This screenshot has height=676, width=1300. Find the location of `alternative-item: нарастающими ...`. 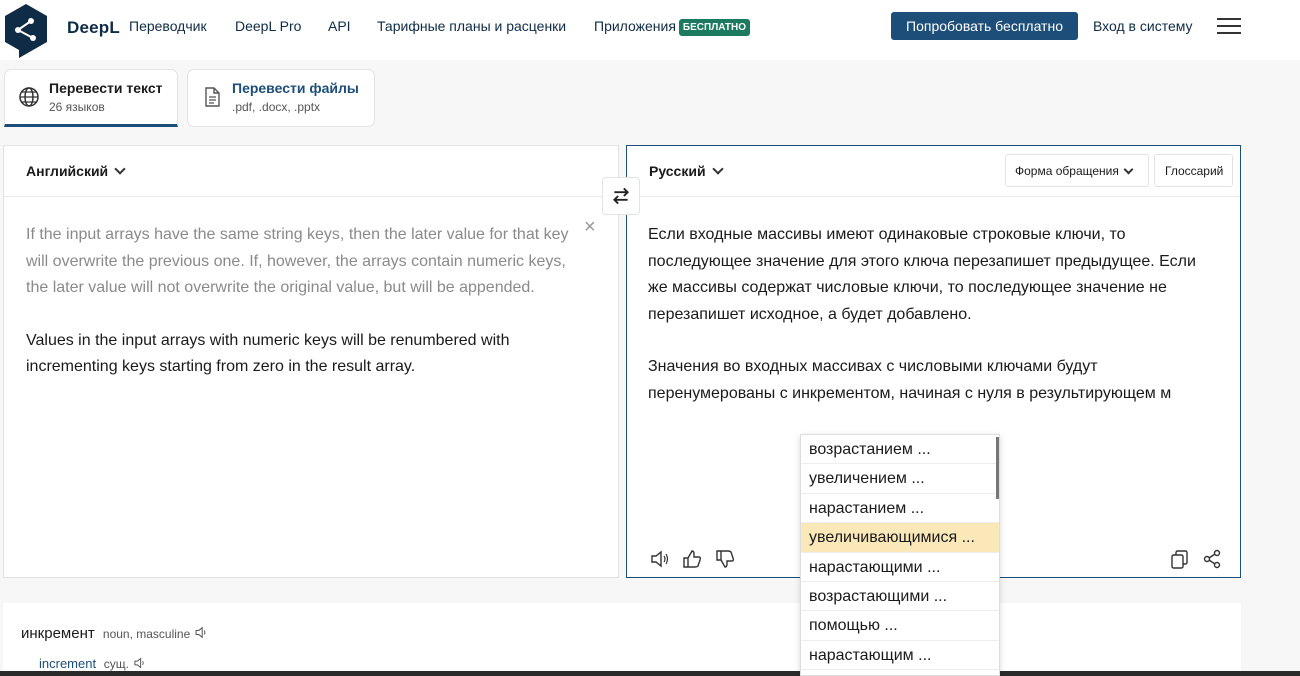

alternative-item: нарастающими ... is located at coordinates (900, 567).